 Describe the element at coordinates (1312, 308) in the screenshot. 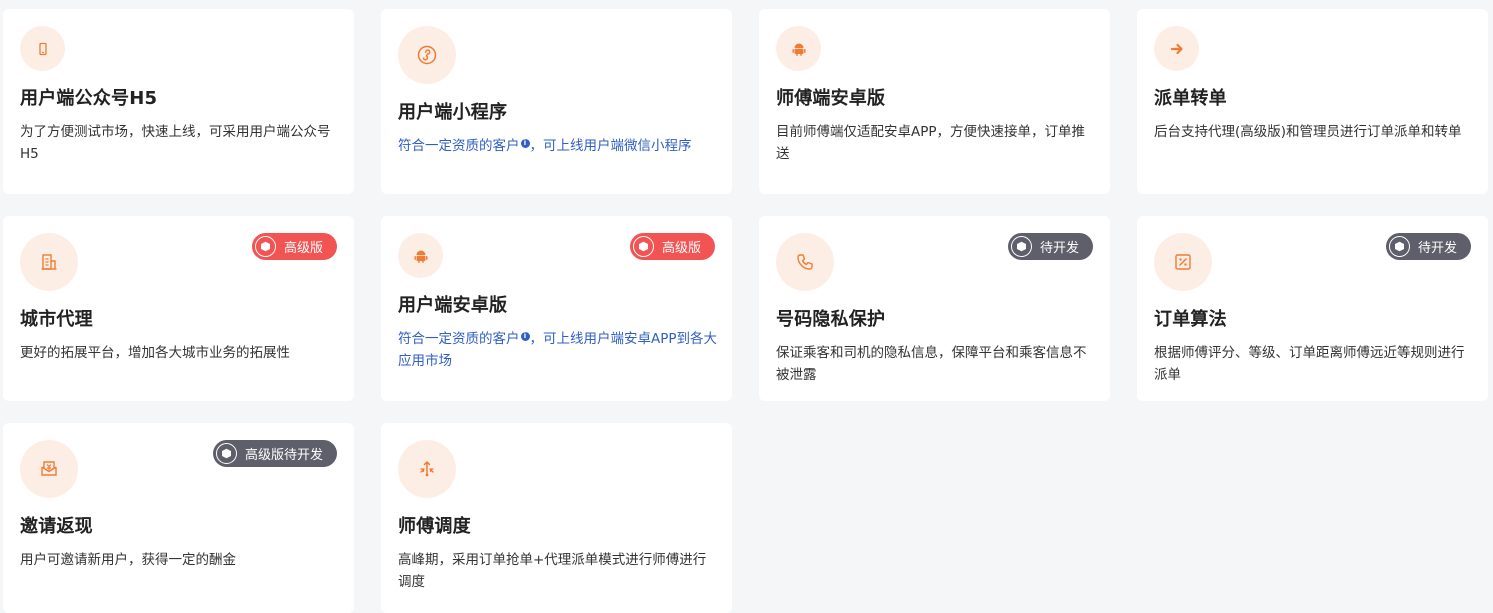

I see `feature-card-order-algorithm: 待开发 订单算法 根据师傅评分、等级、订单距离师傅远近等规则进行派单` at that location.